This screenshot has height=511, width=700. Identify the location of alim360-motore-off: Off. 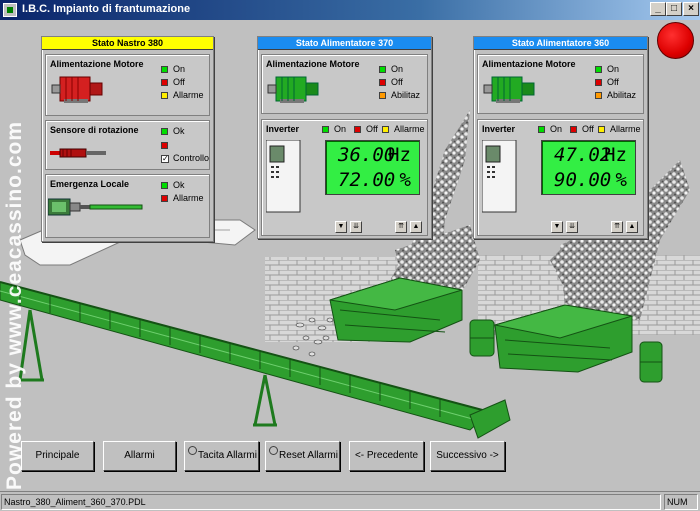
(607, 82).